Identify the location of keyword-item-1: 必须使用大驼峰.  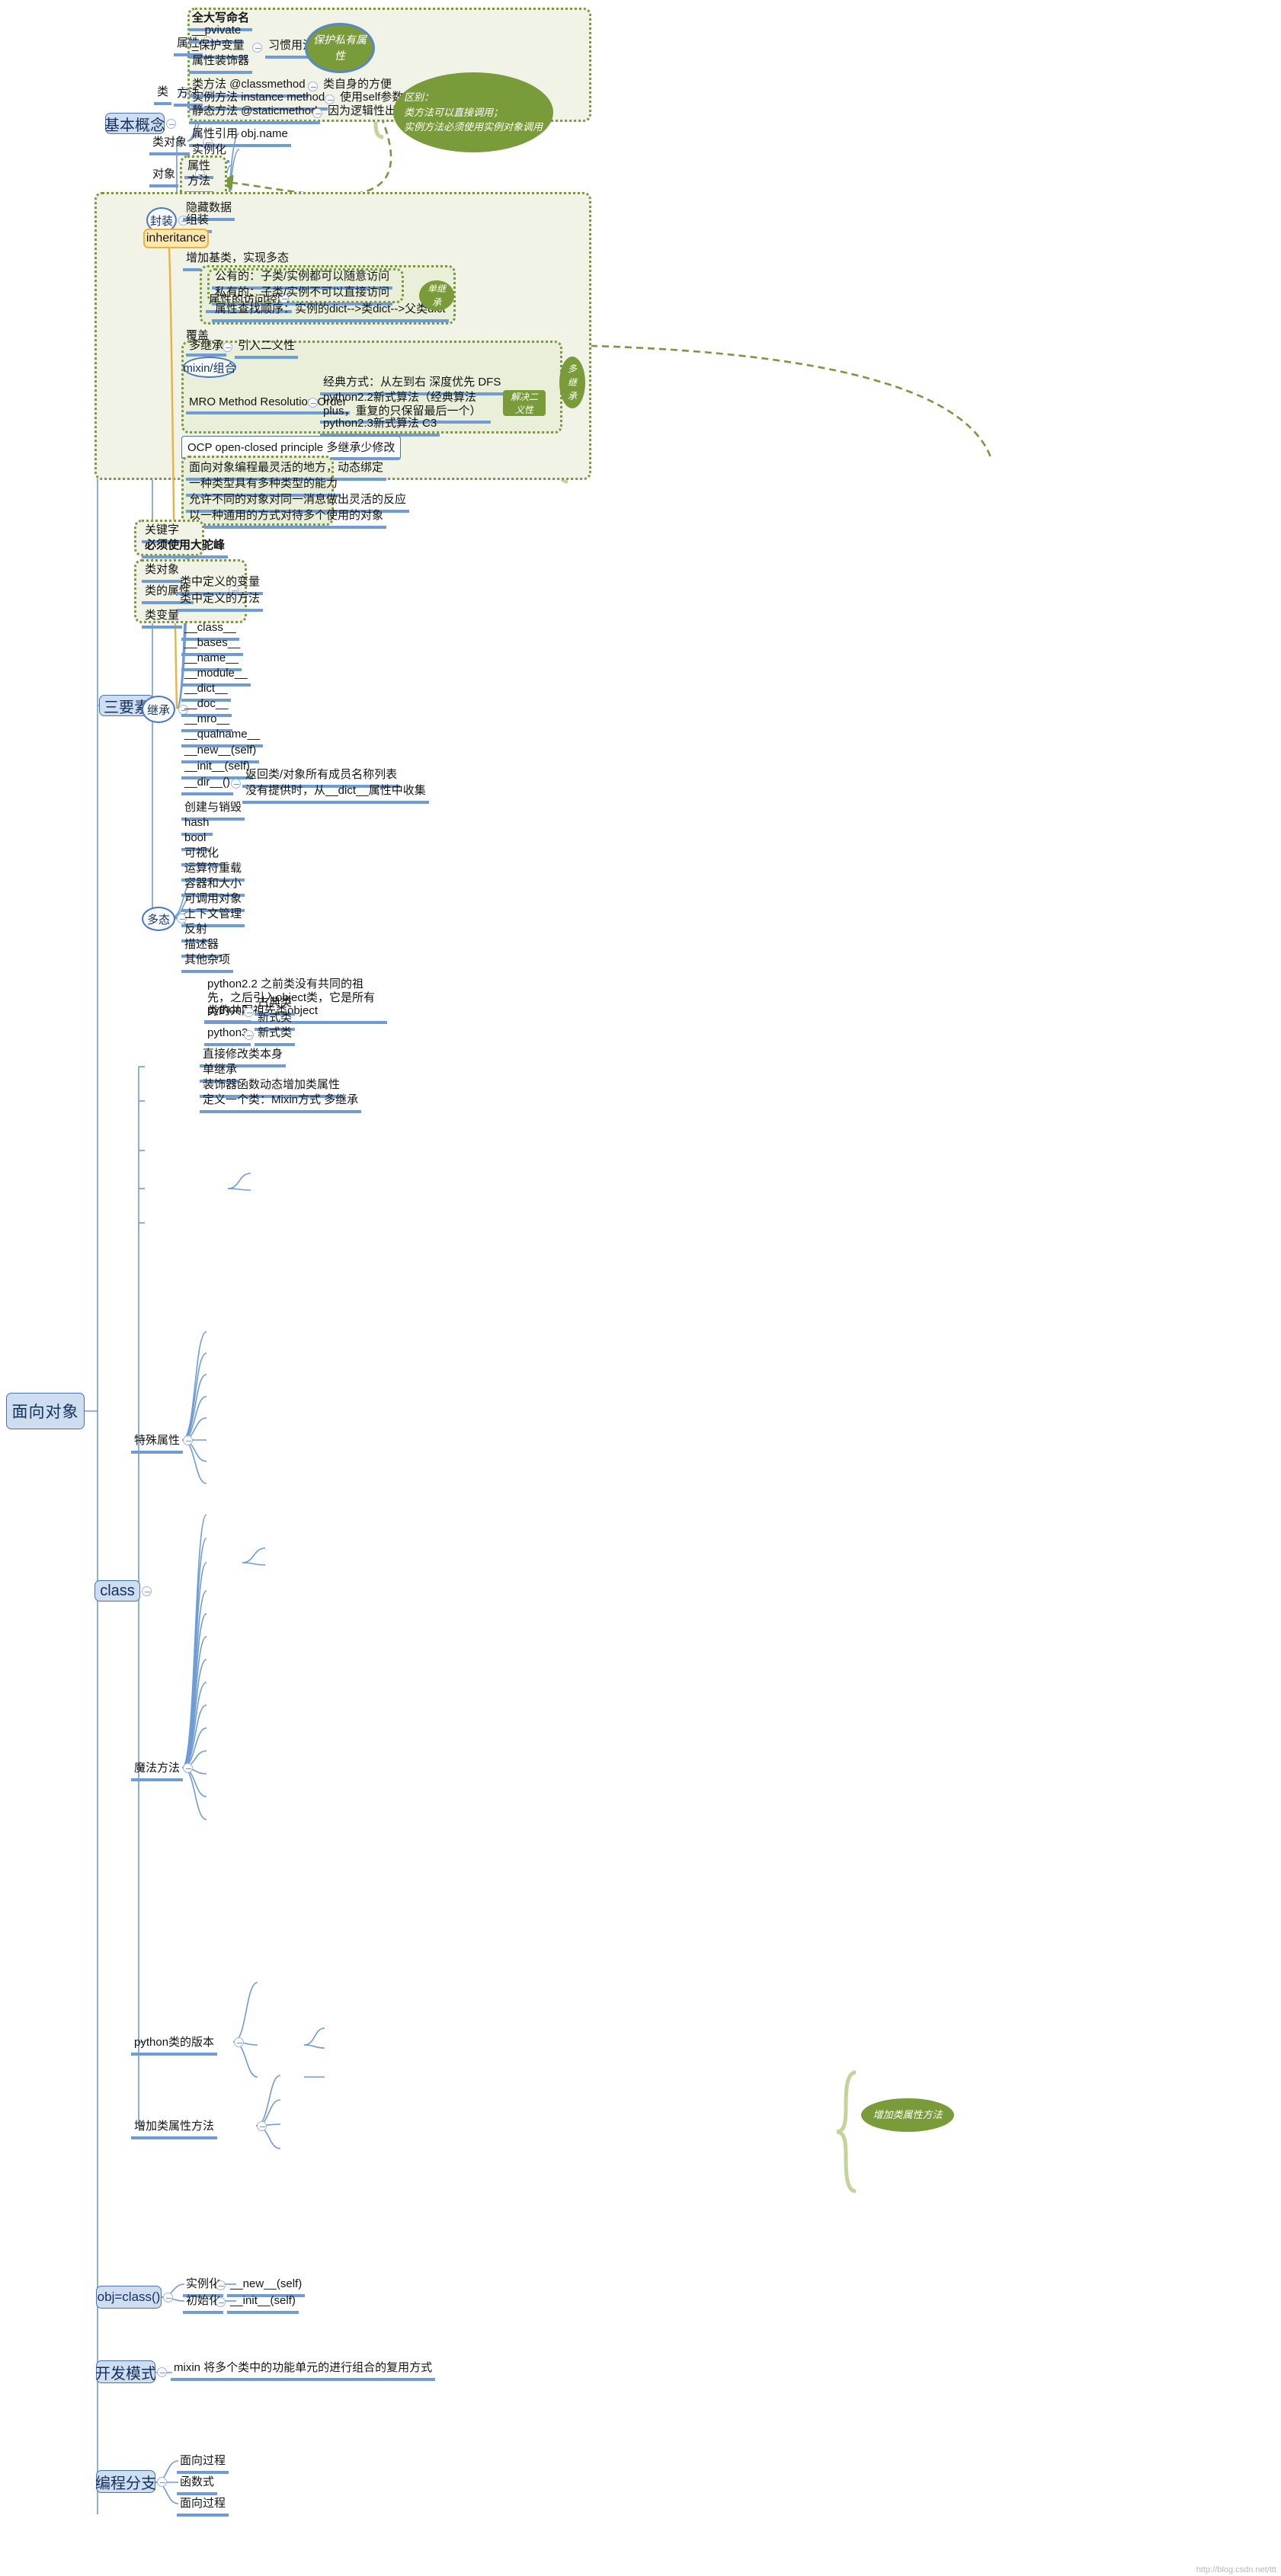
(185, 548).